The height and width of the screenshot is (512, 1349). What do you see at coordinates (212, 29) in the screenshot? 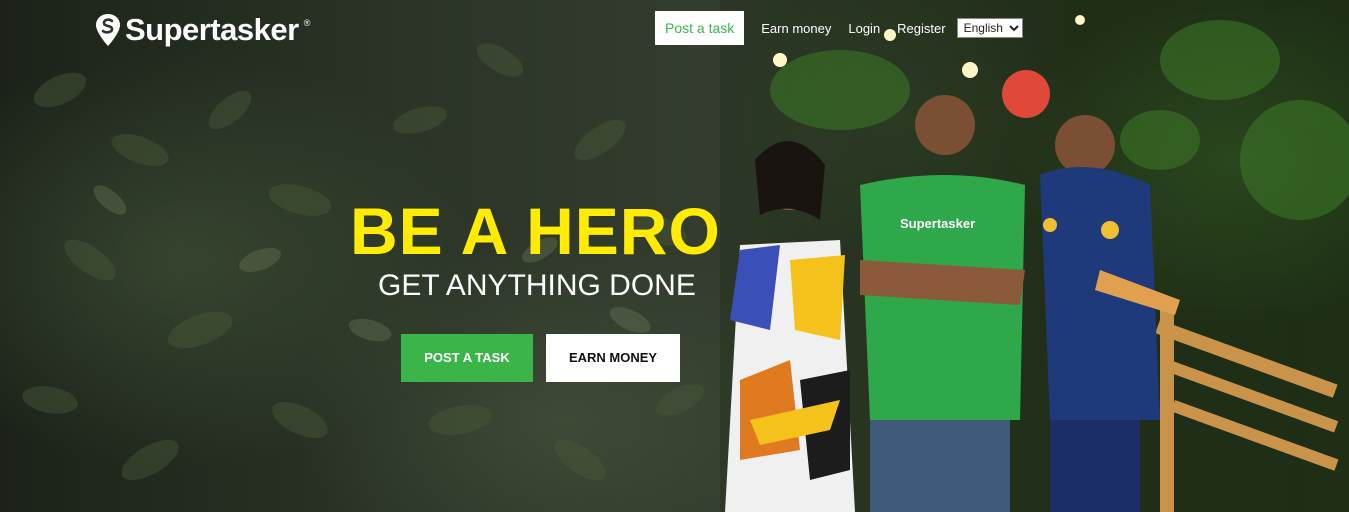
I see `brand-name: Supertasker` at bounding box center [212, 29].